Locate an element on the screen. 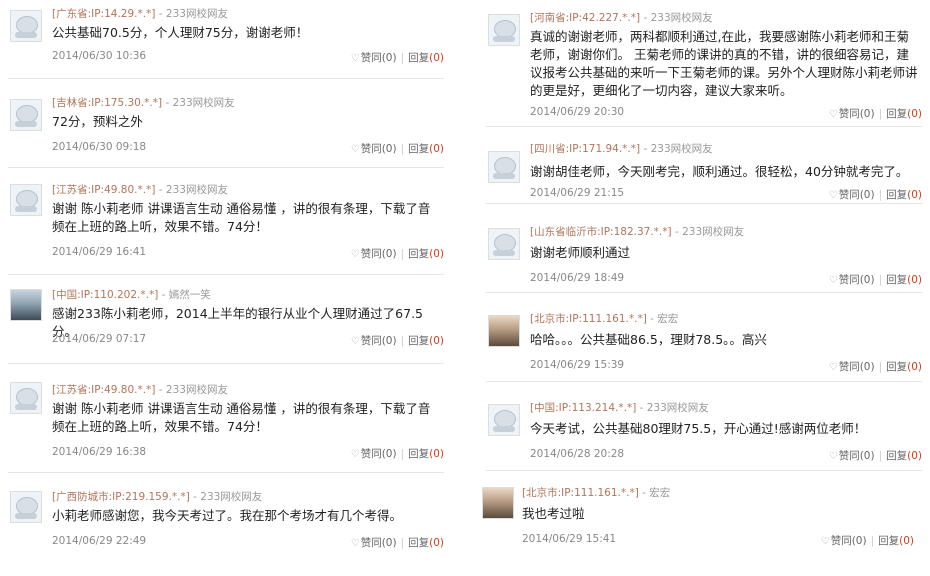  comment-meta: [广西防城市:IP:219.159.*.*] - 233网校网友 is located at coordinates (157, 497).